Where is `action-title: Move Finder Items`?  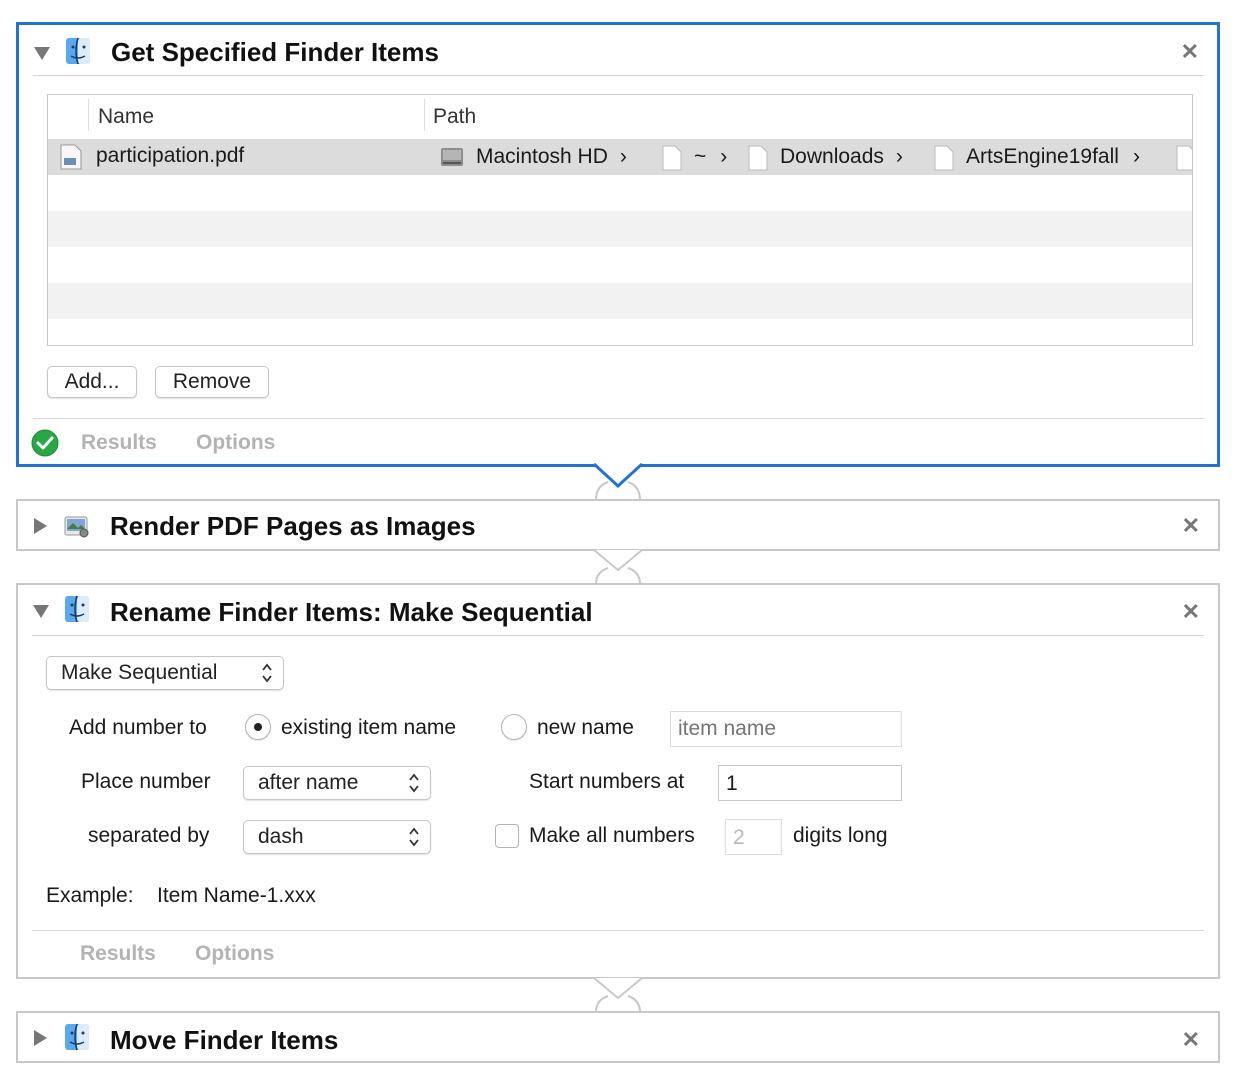
action-title: Move Finder Items is located at coordinates (224, 1040).